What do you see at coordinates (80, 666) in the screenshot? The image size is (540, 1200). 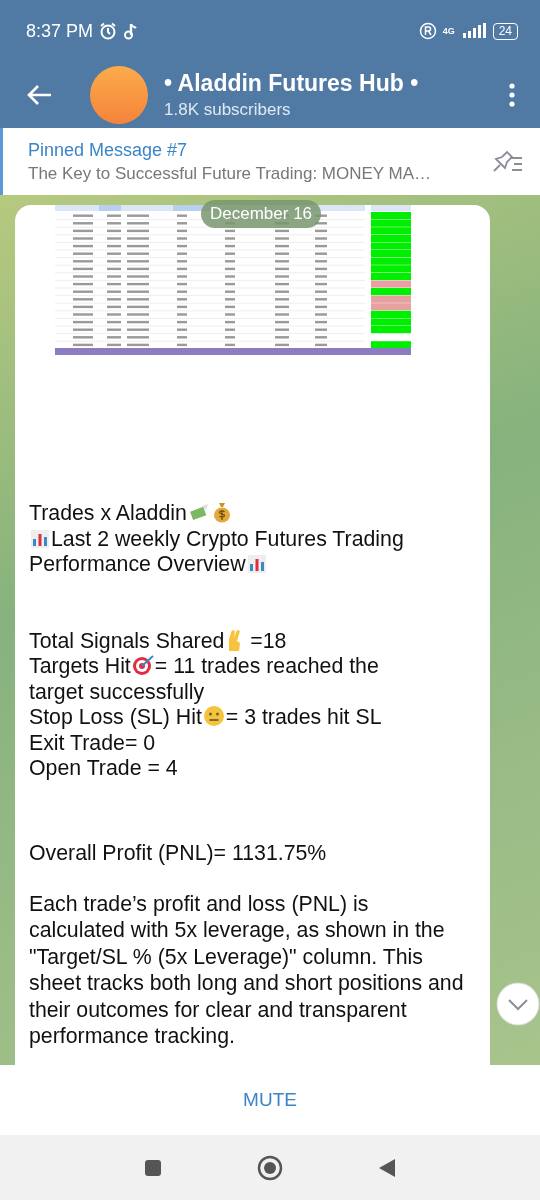 I see `message-text: Targets Hit` at bounding box center [80, 666].